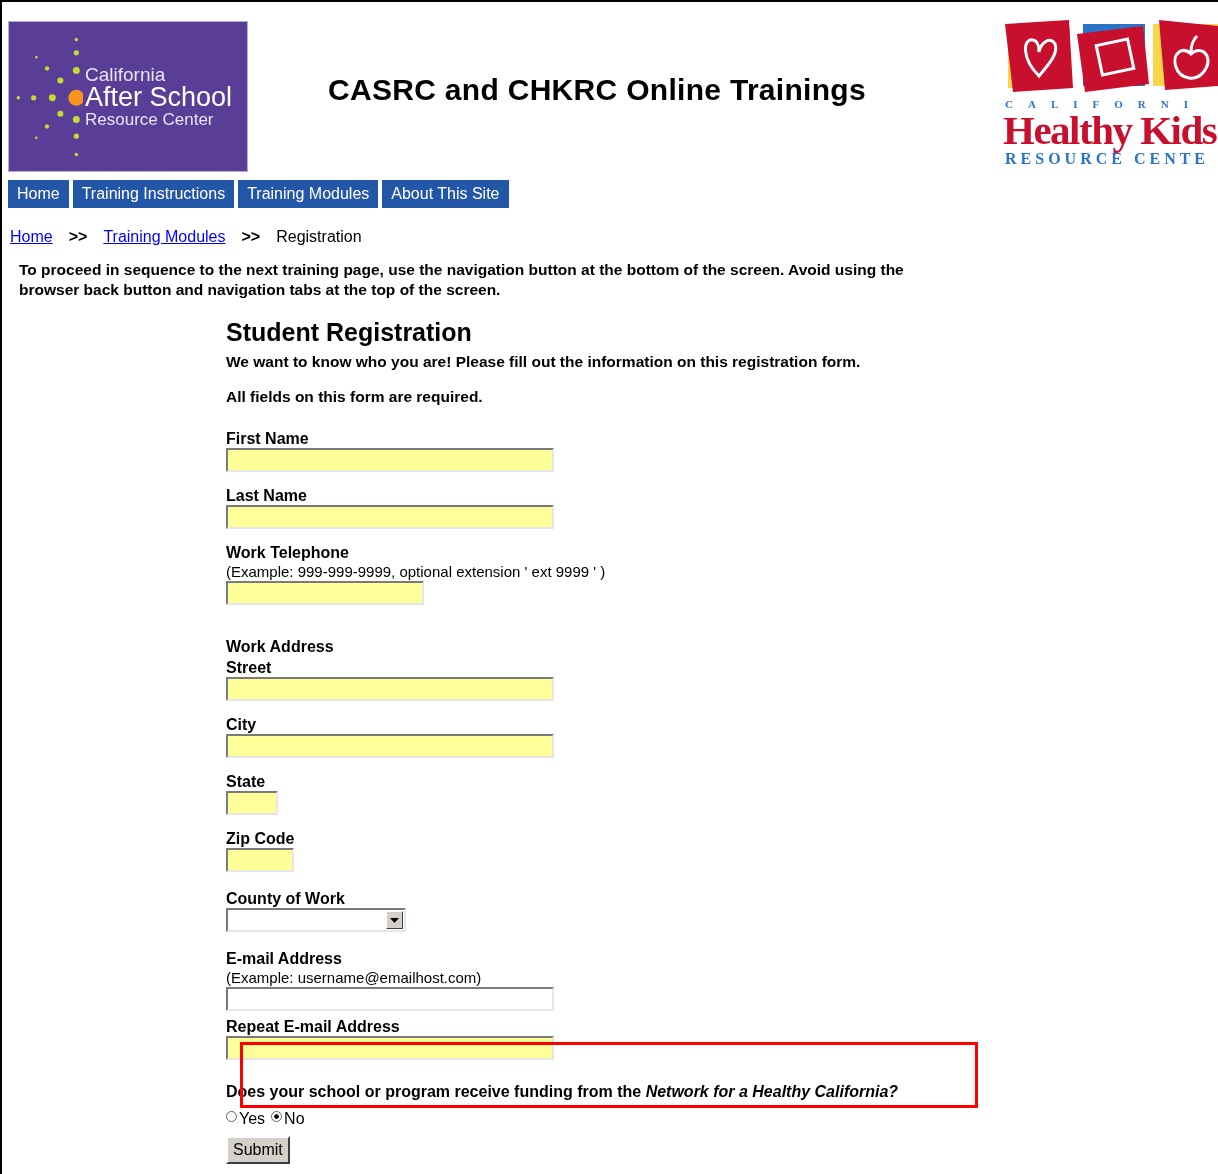 Image resolution: width=1218 pixels, height=1174 pixels. What do you see at coordinates (1110, 55) in the screenshot?
I see `heart-book-apple-icon` at bounding box center [1110, 55].